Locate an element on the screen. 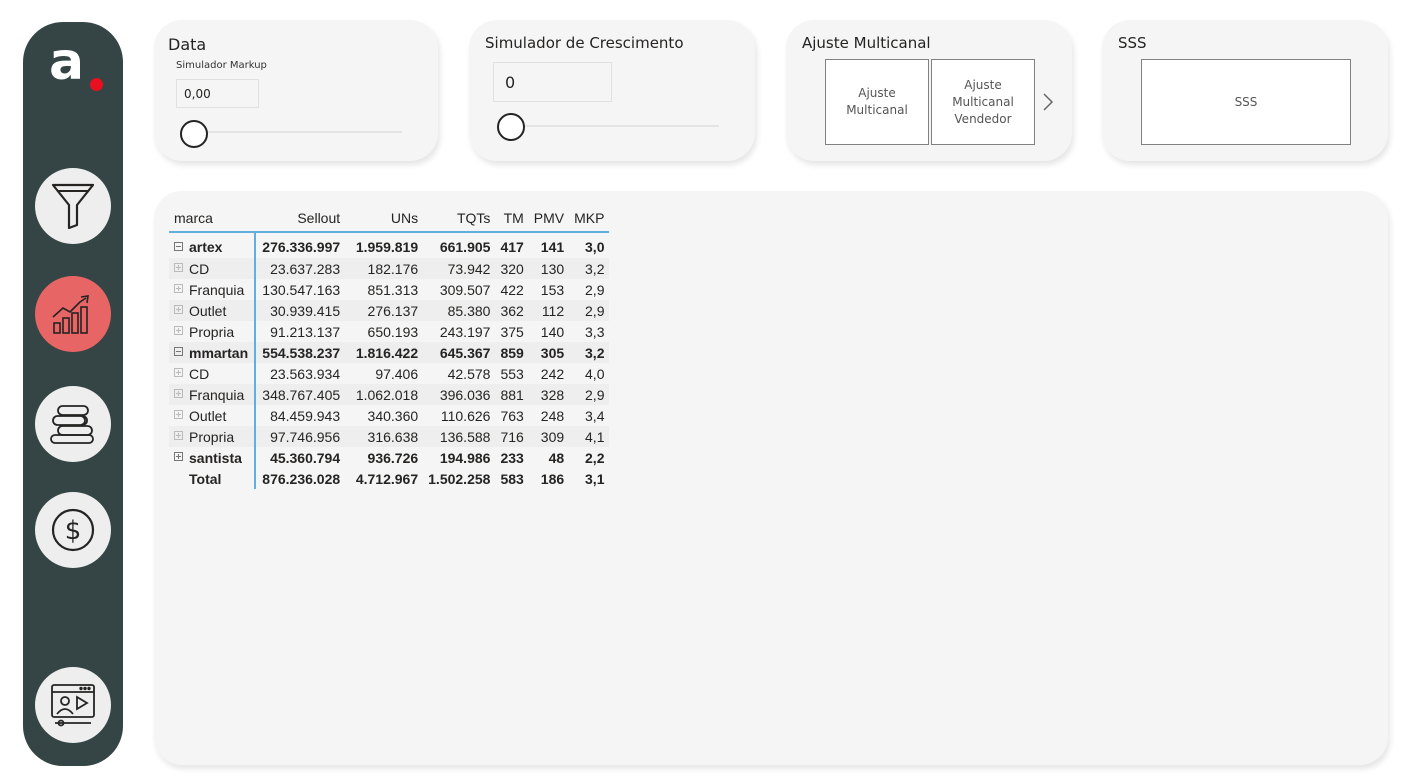  cell-pmv: 328 is located at coordinates (549, 394).